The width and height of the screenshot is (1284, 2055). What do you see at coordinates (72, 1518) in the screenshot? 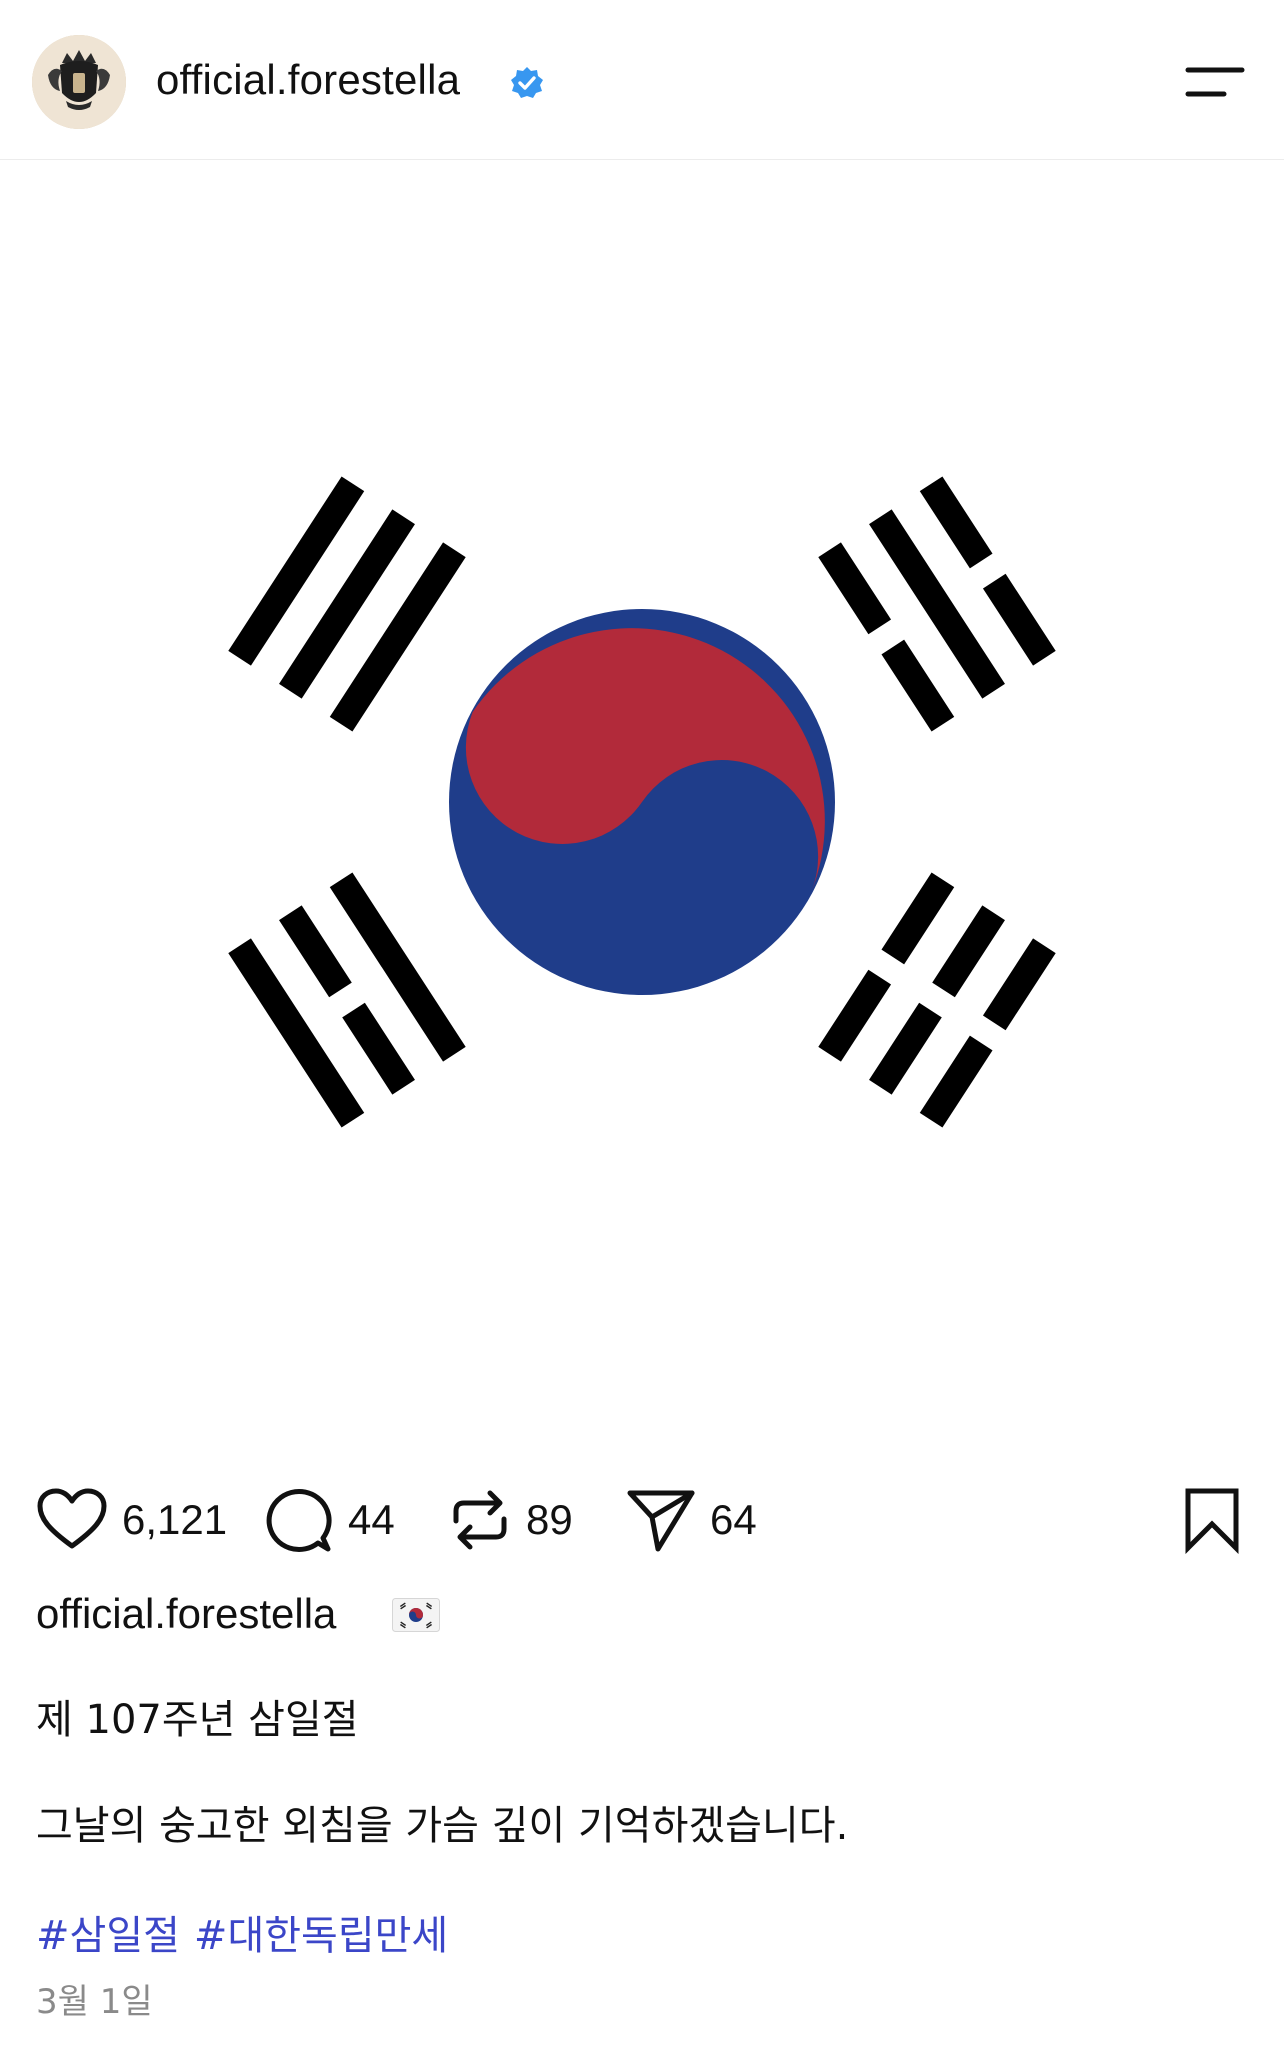
I see `heart-icon` at bounding box center [72, 1518].